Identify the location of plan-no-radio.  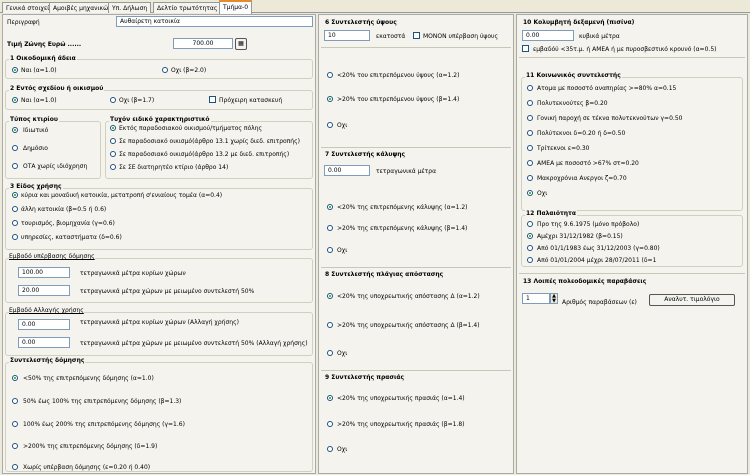
(113, 100).